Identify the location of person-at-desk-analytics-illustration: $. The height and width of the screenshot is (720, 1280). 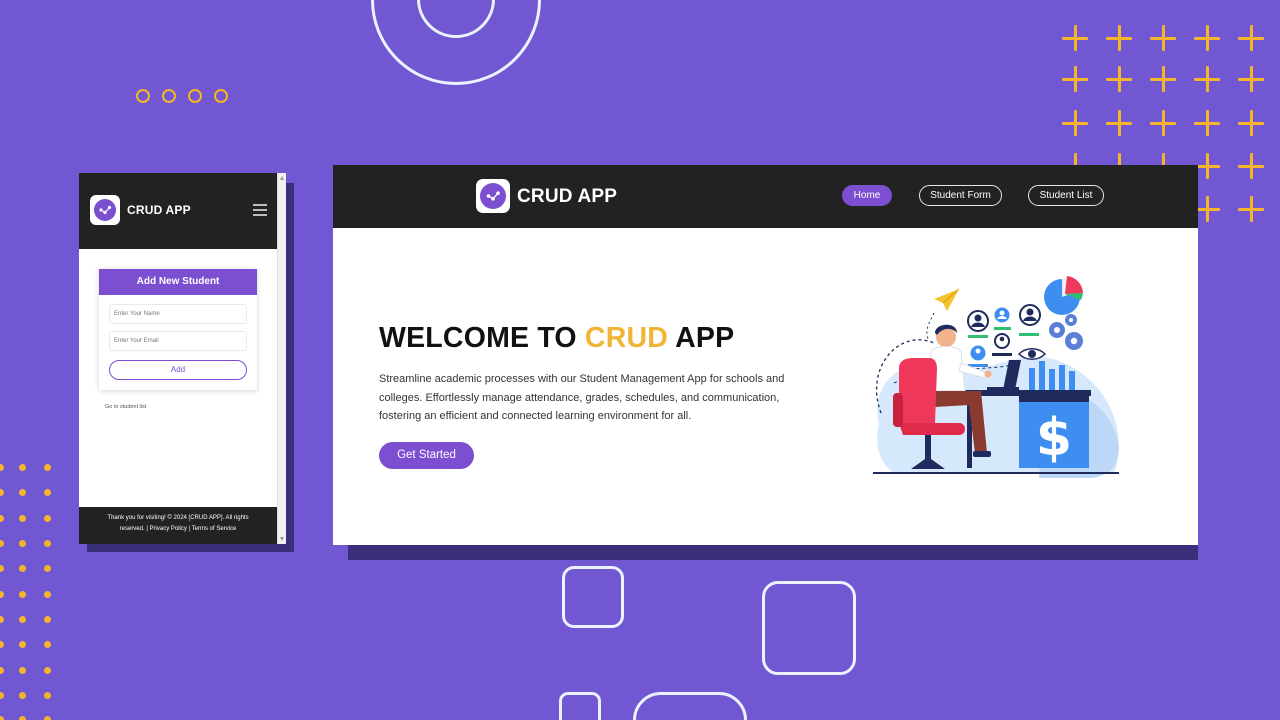
(996, 377).